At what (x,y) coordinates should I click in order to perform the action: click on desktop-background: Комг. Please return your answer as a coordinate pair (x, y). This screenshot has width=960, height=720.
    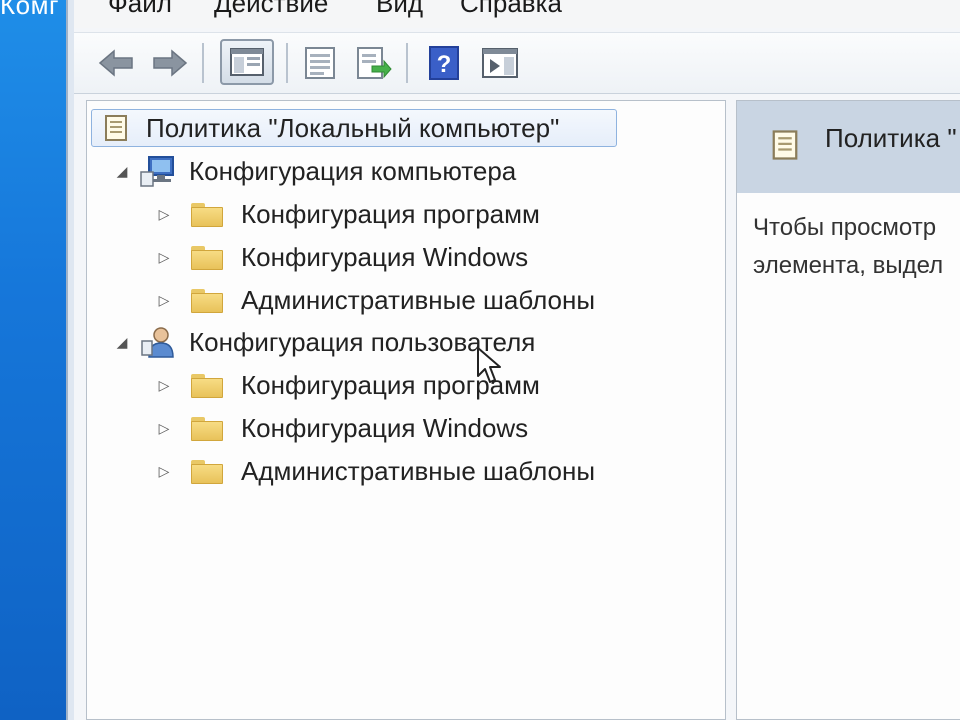
    Looking at the image, I should click on (35, 360).